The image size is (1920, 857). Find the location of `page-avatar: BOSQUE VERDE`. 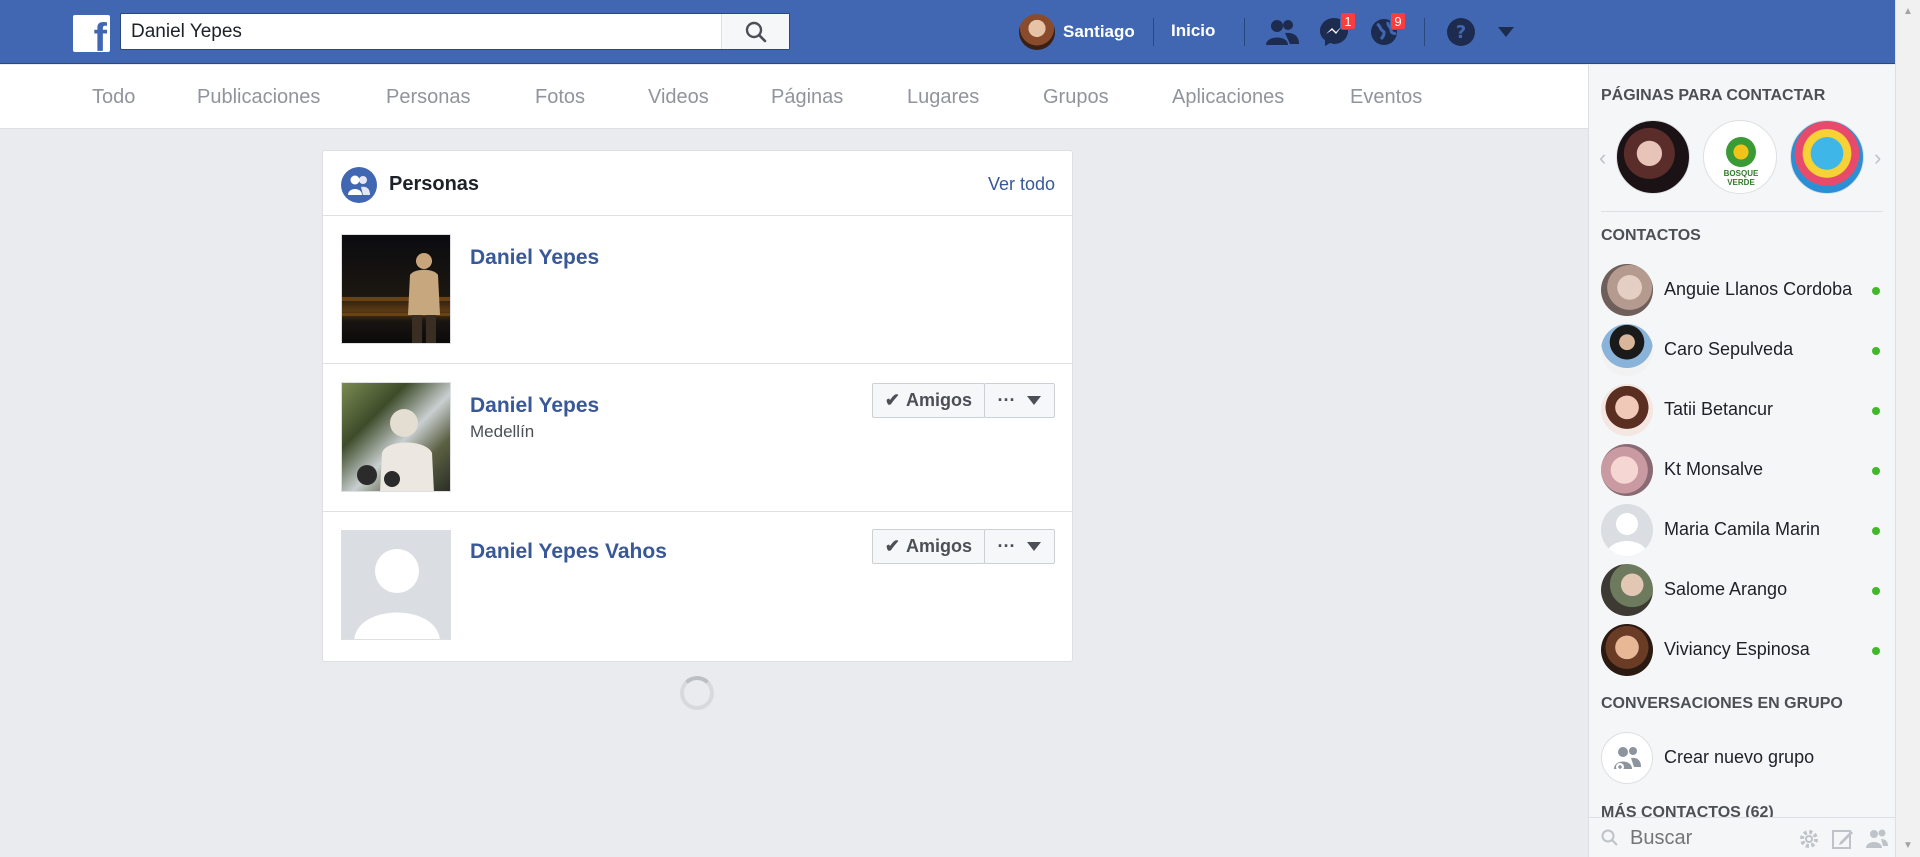

page-avatar: BOSQUE VERDE is located at coordinates (1740, 157).